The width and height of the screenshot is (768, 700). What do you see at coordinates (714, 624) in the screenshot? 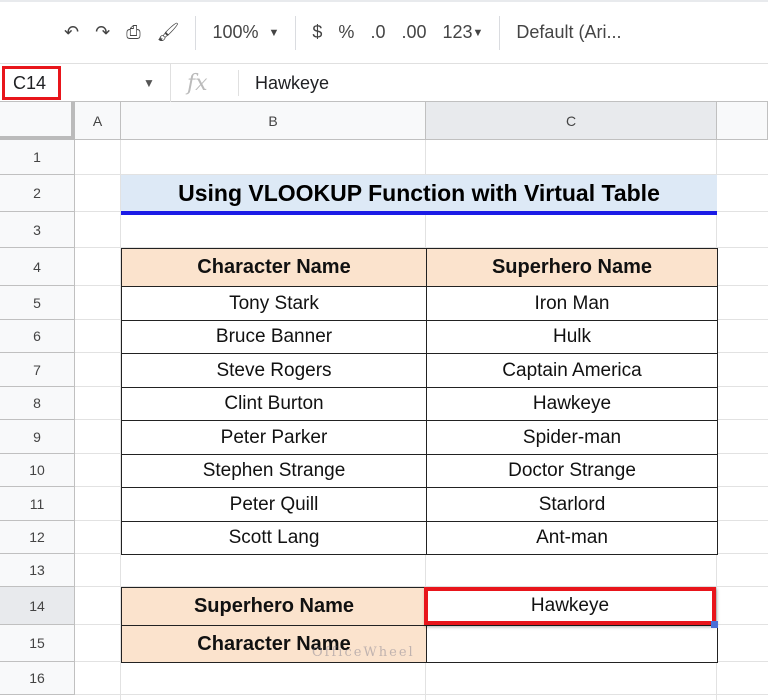
I see `fill-handle` at bounding box center [714, 624].